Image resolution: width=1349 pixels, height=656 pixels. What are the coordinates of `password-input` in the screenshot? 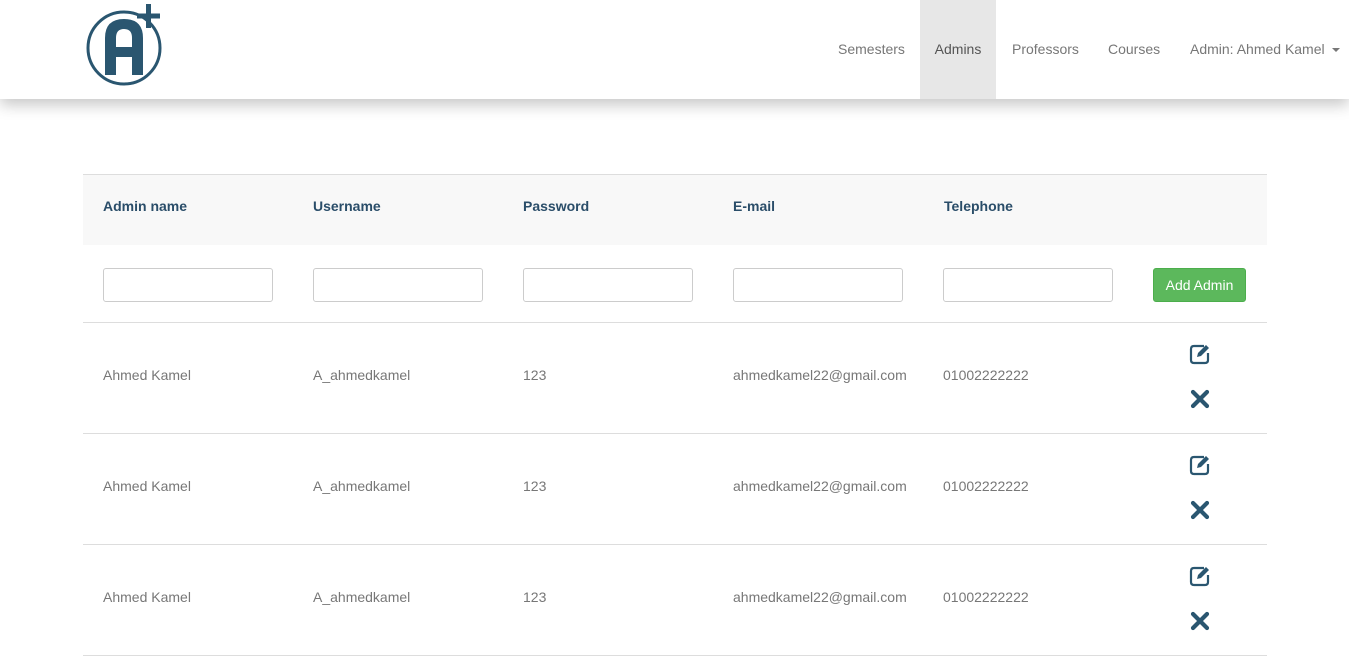 It's located at (608, 285).